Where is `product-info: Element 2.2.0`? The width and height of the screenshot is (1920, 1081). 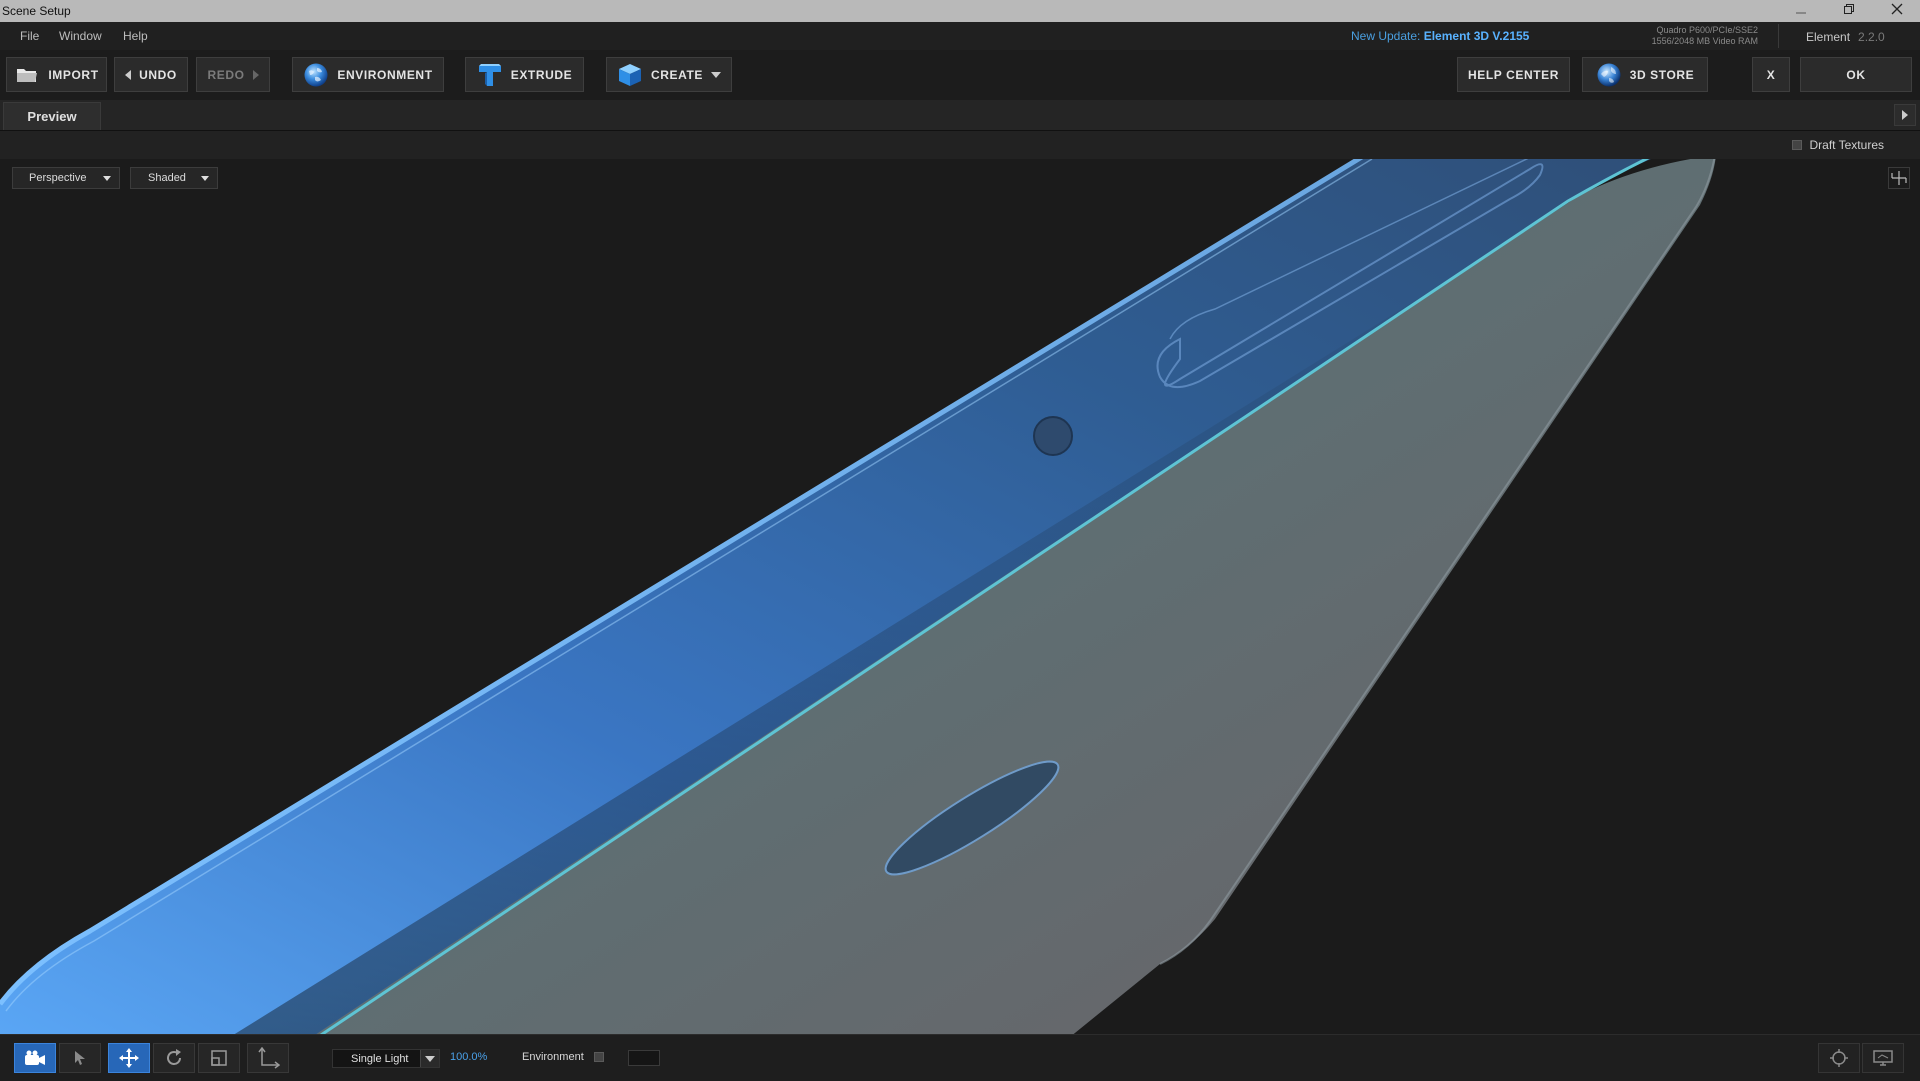
product-info: Element 2.2.0 is located at coordinates (1845, 37).